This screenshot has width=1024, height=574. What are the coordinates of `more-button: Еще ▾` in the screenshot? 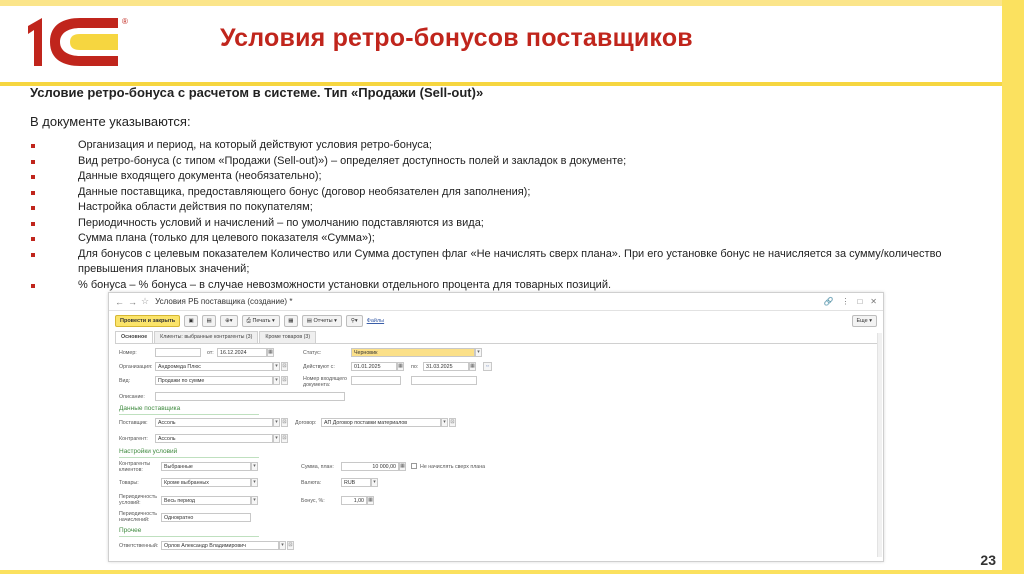 It's located at (864, 321).